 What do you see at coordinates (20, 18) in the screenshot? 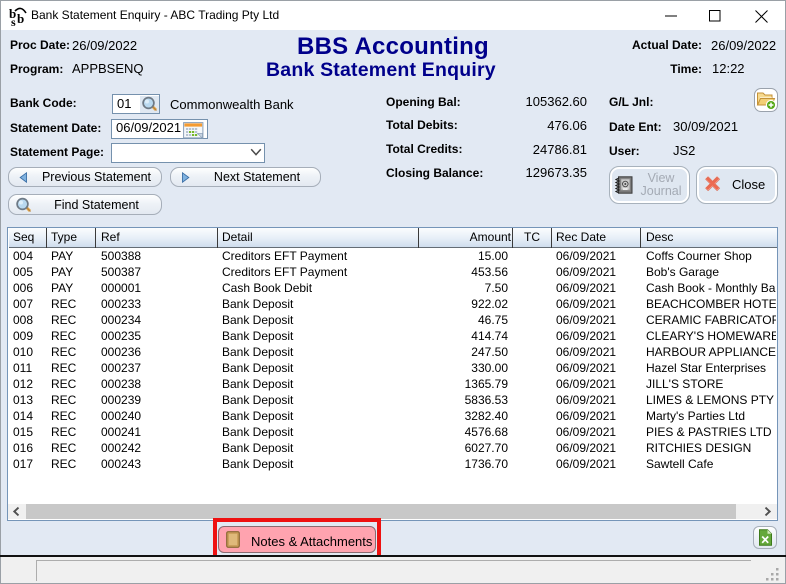
I see `svg-text: b` at bounding box center [20, 18].